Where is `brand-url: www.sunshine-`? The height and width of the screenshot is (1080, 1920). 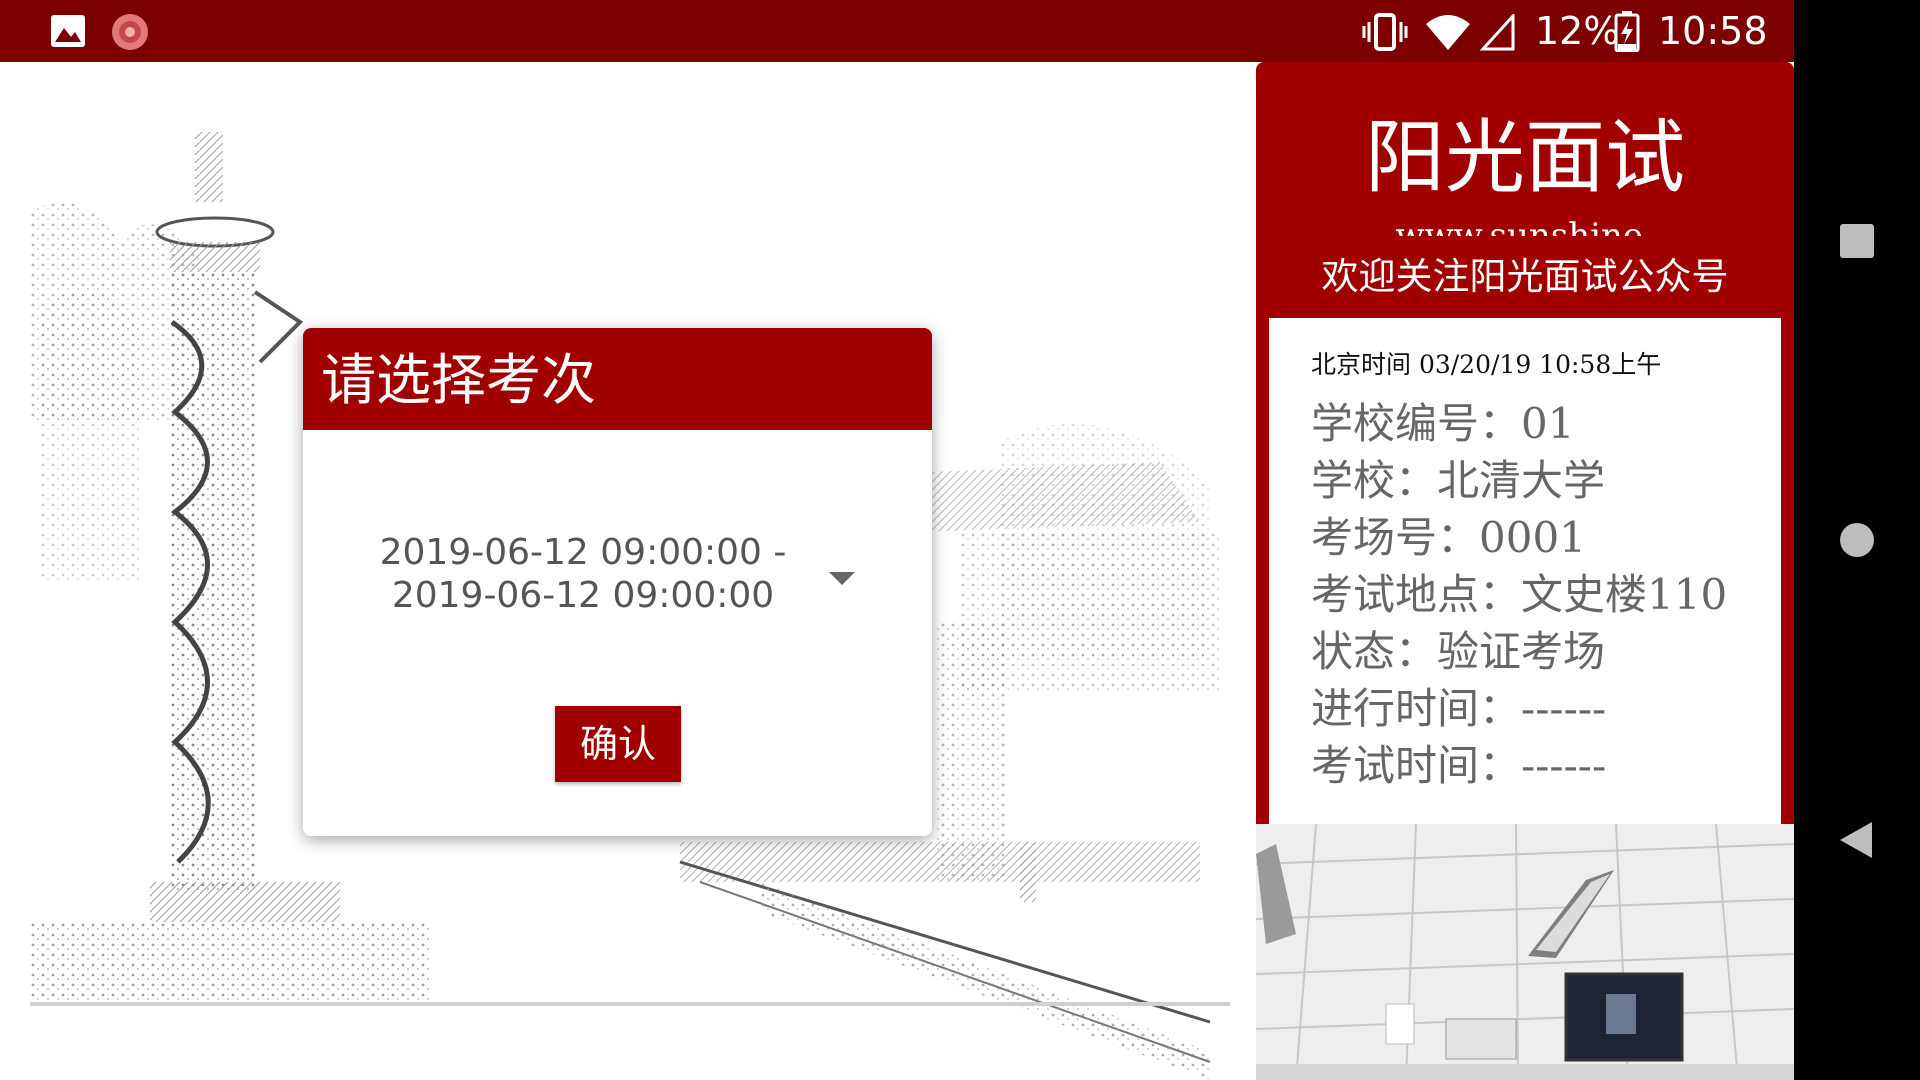
brand-url: www.sunshine- is located at coordinates (1525, 226).